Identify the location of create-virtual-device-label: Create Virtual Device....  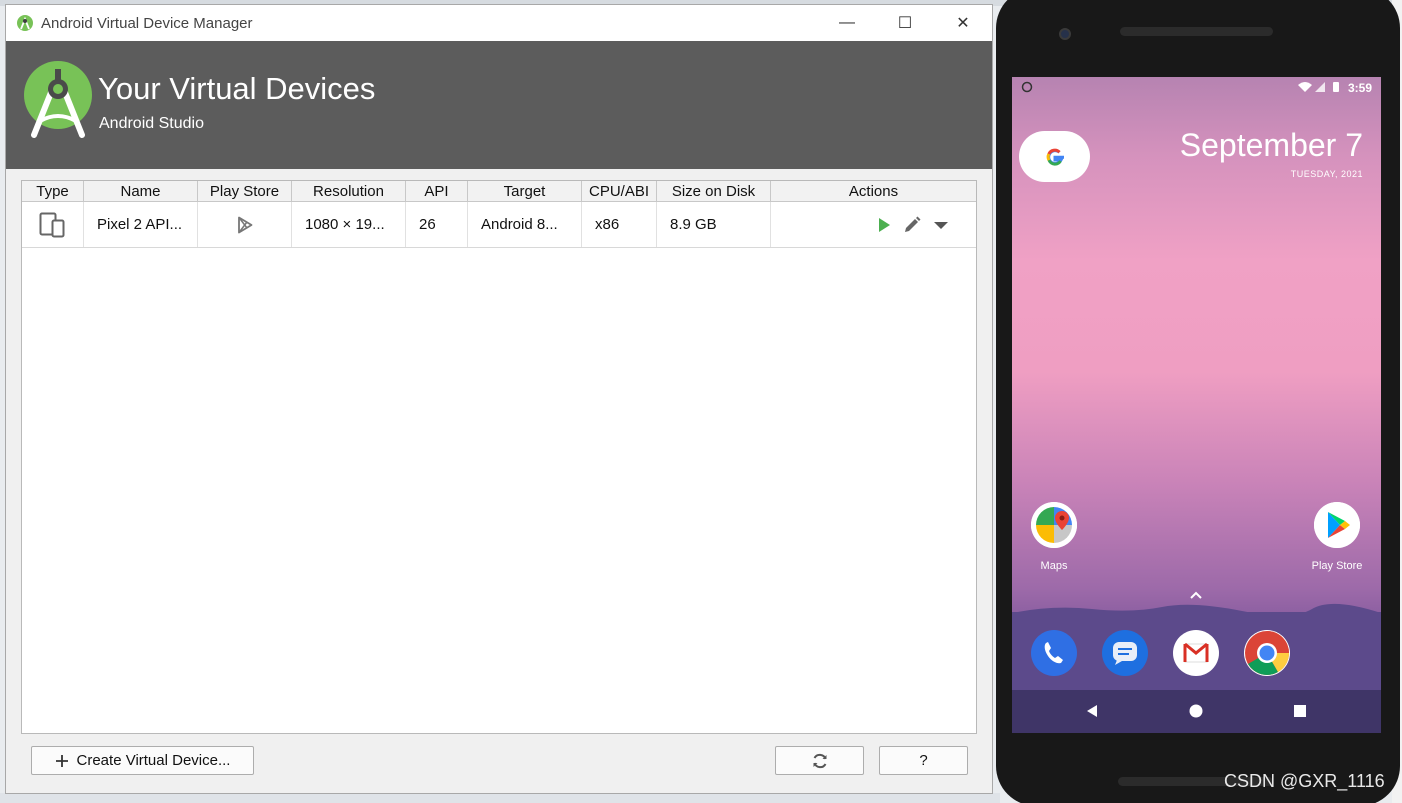
(153, 760).